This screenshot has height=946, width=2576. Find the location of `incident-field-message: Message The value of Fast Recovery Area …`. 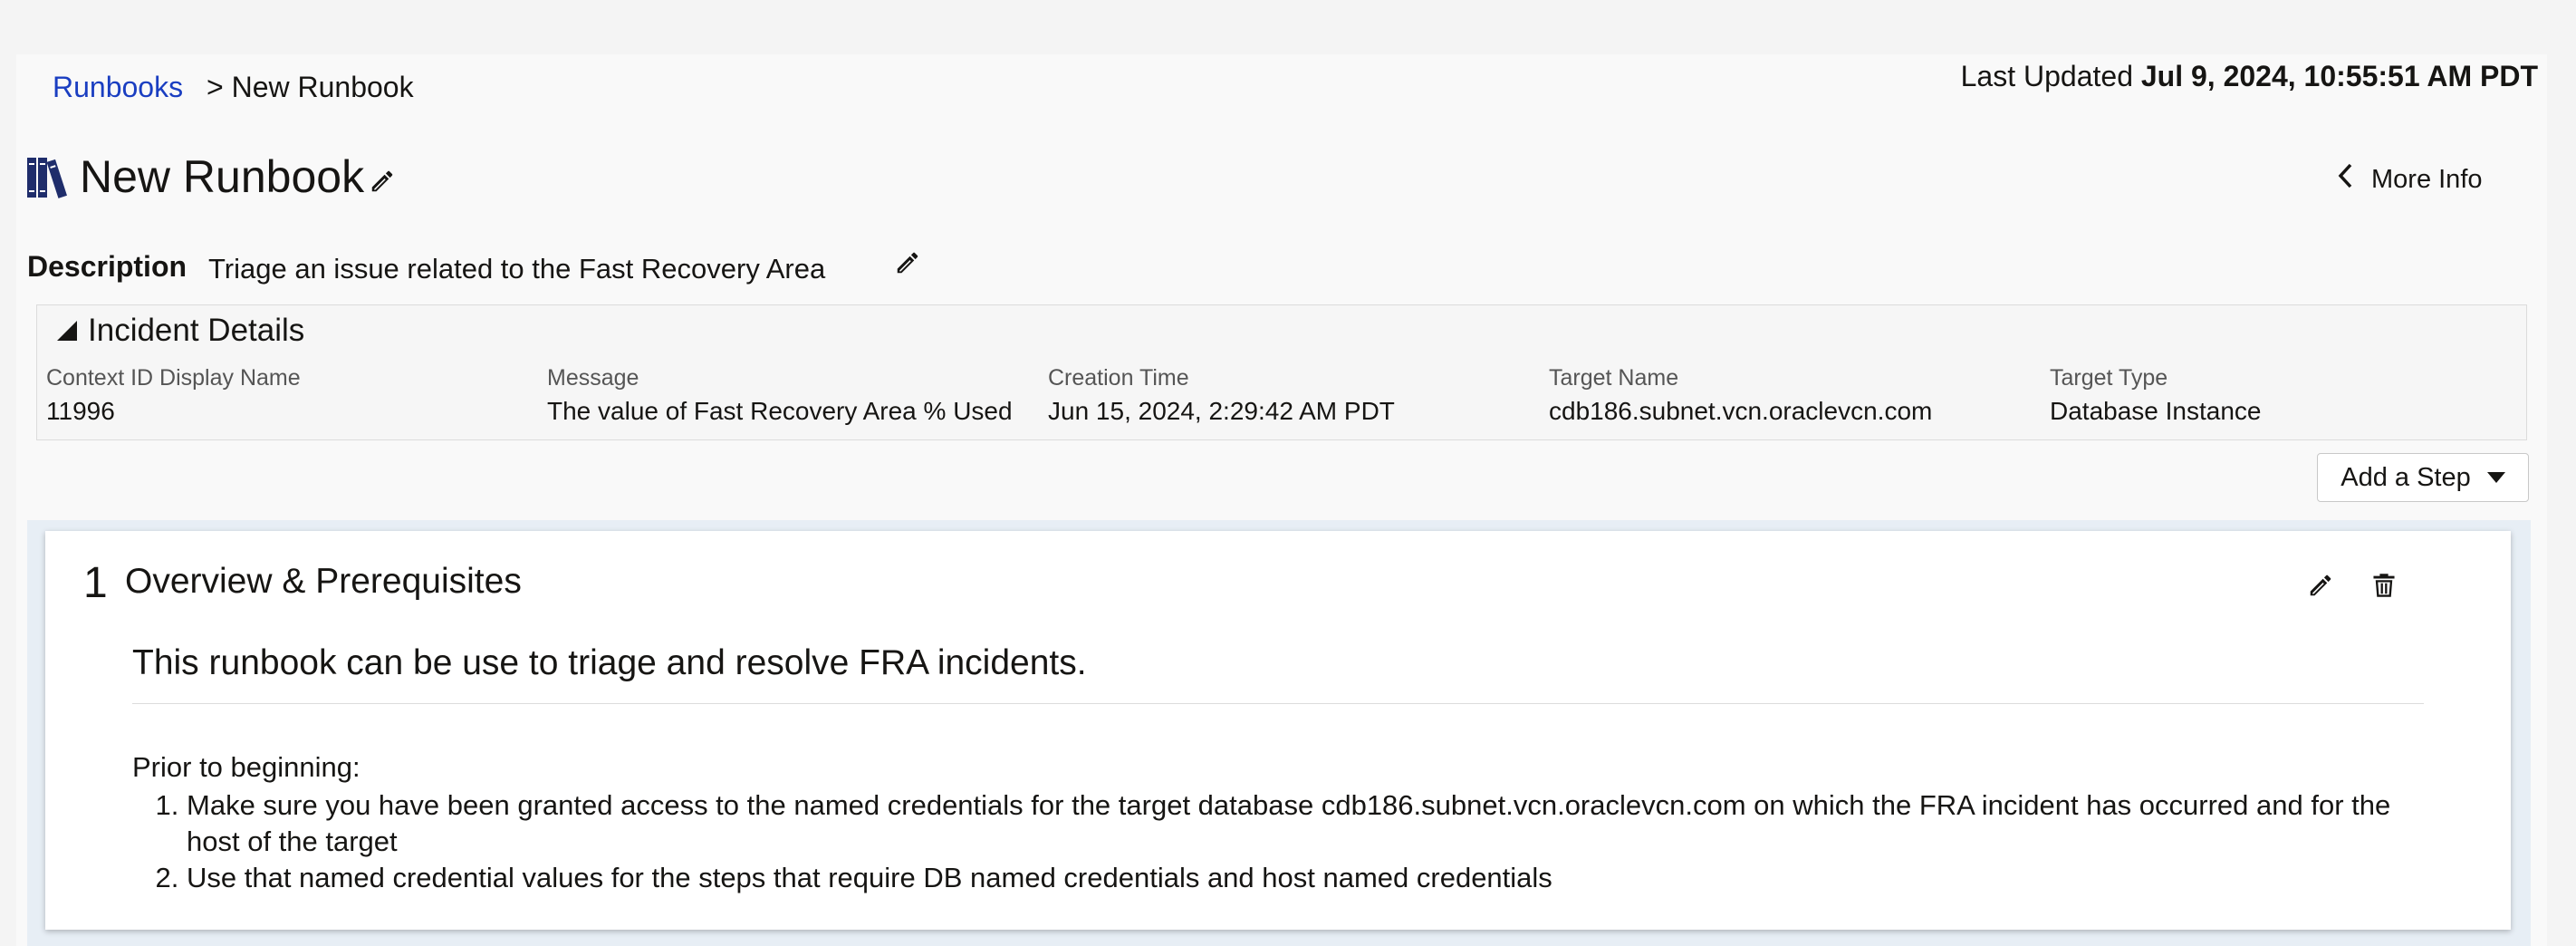

incident-field-message: Message The value of Fast Recovery Area … is located at coordinates (787, 395).